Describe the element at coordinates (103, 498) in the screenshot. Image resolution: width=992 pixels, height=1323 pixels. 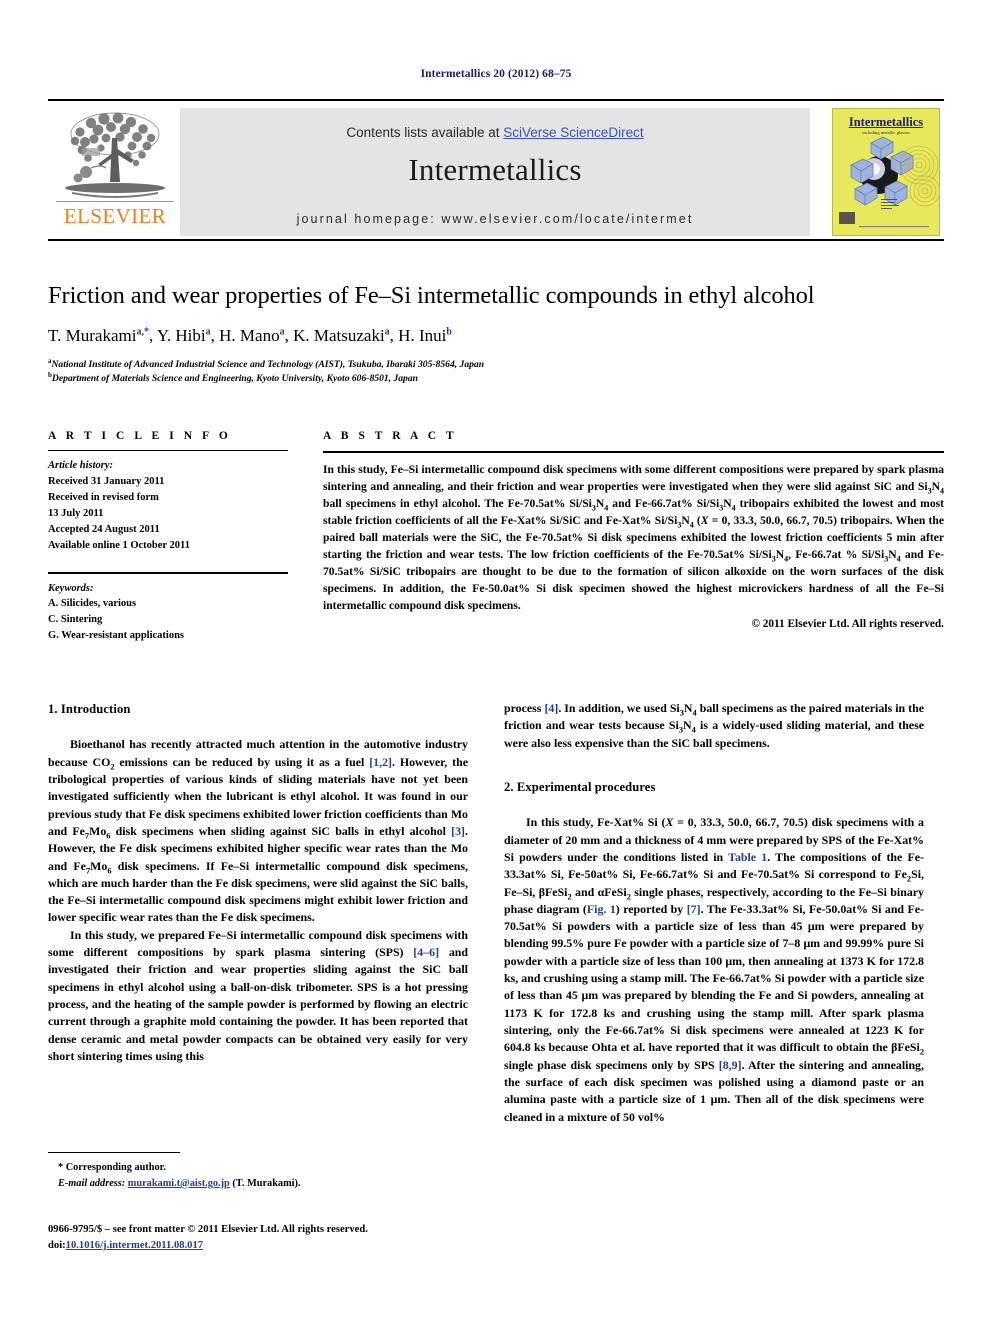
I see `article-history-item: Received in revised form` at that location.